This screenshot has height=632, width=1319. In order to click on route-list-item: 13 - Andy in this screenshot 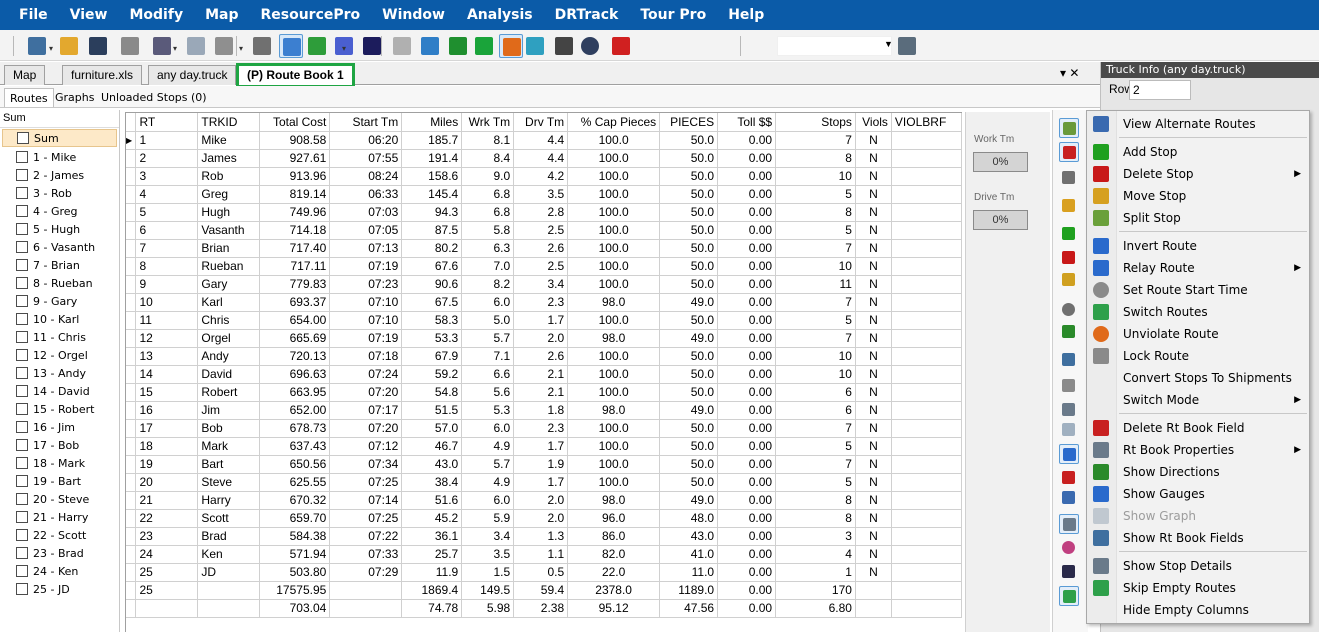, I will do `click(59, 373)`.